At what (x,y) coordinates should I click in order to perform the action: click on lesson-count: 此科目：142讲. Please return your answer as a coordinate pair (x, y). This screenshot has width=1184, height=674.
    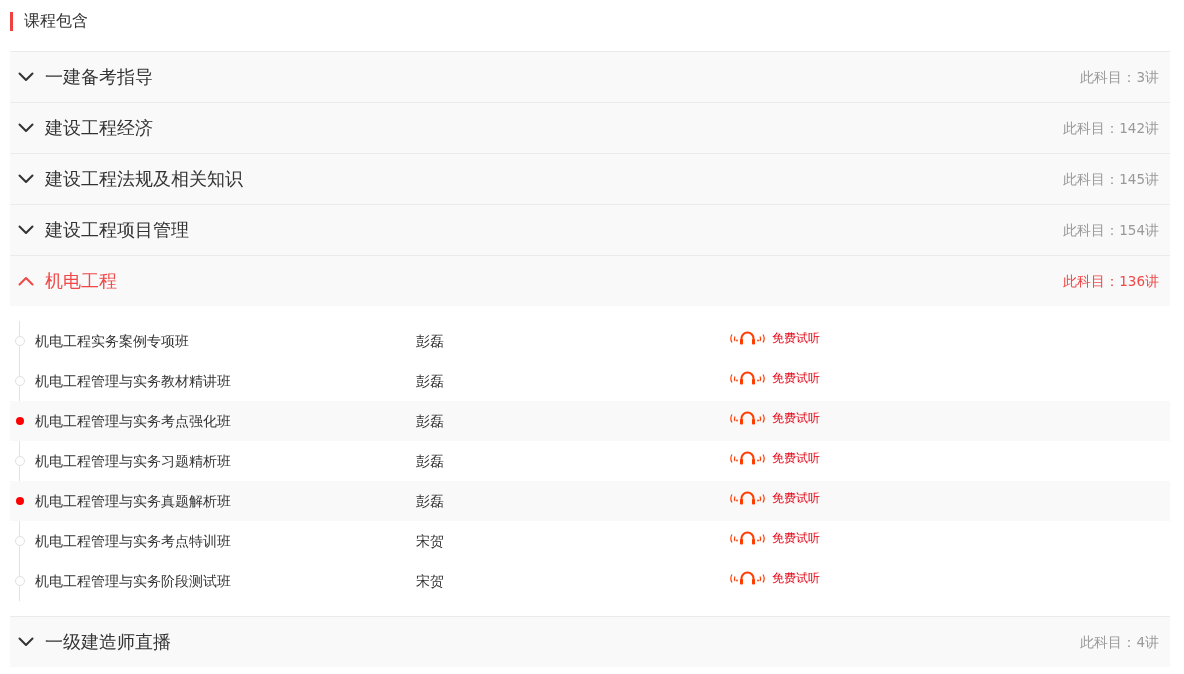
    Looking at the image, I should click on (1111, 128).